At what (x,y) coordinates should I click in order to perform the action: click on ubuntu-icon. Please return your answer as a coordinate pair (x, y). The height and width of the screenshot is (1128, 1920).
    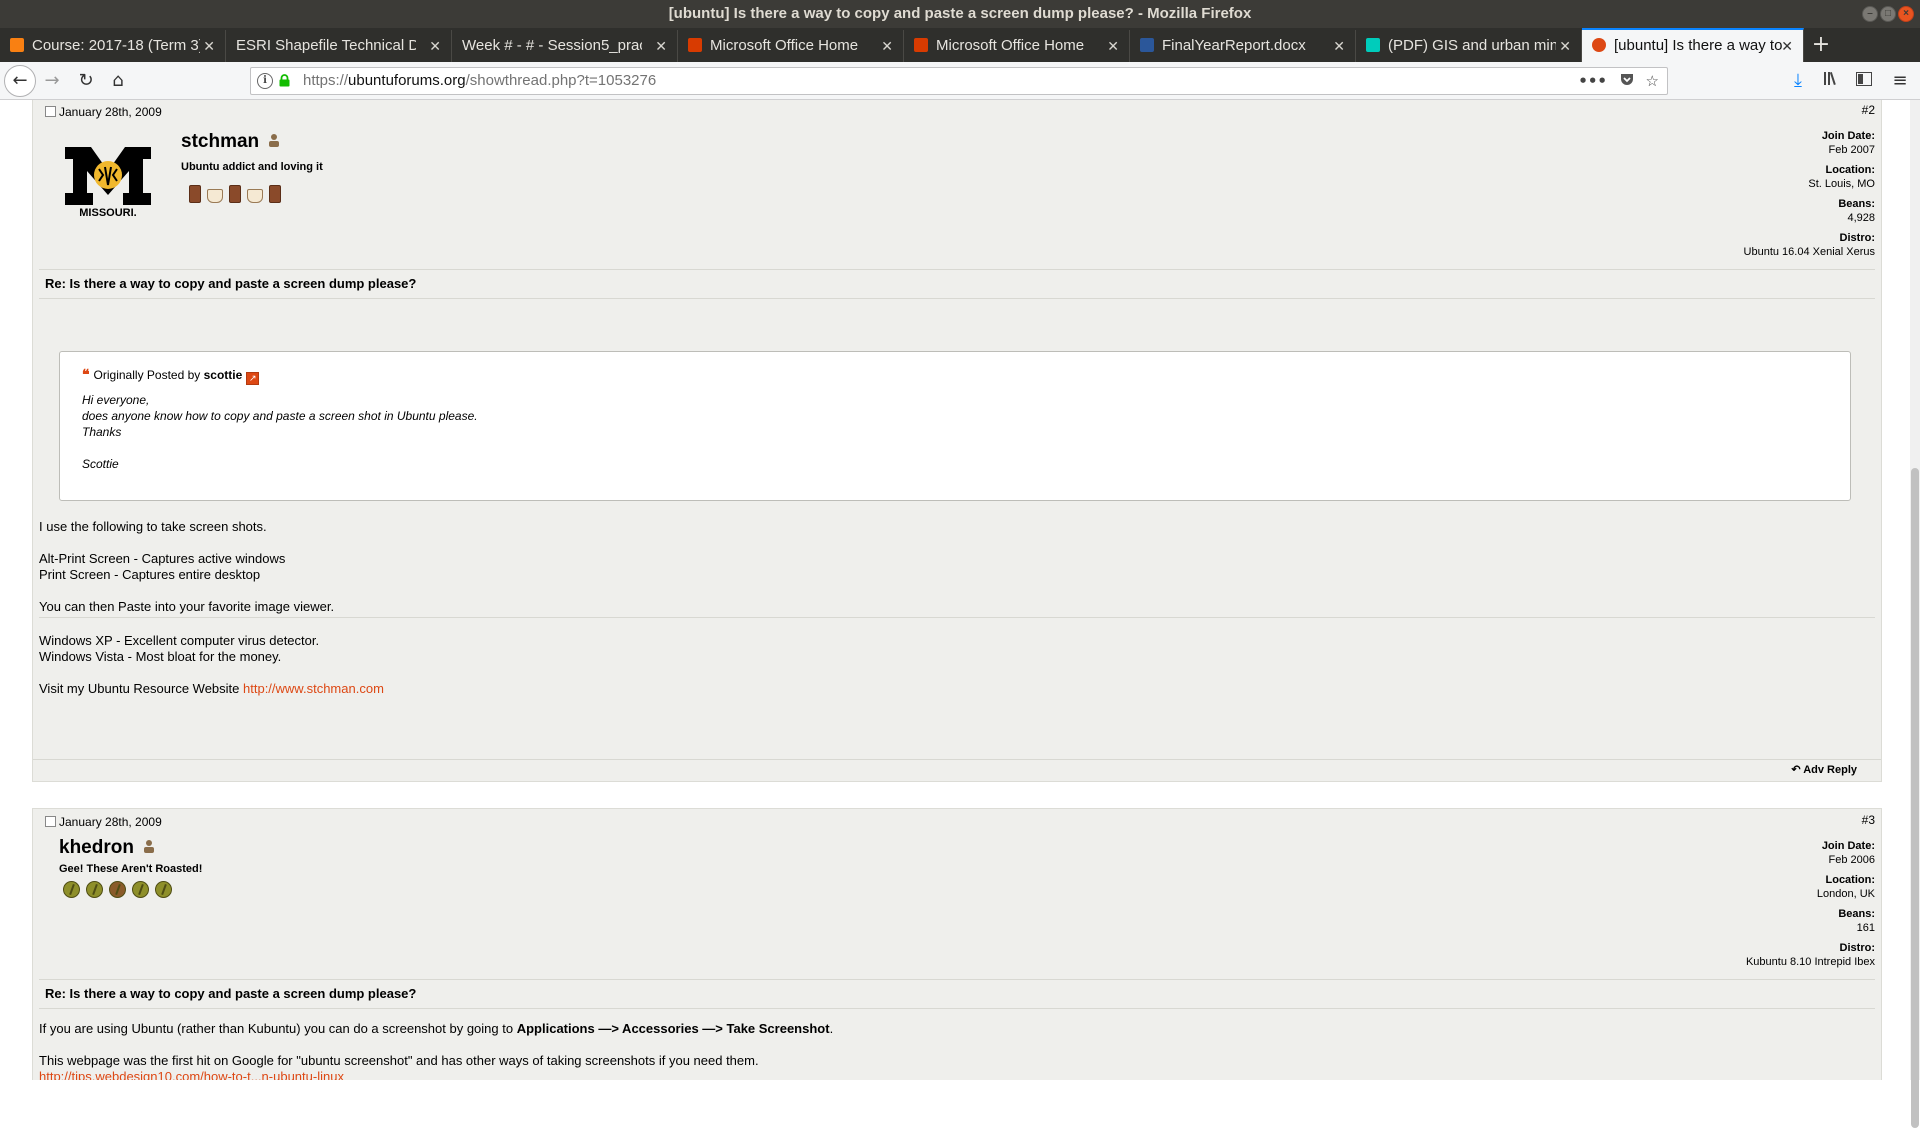
    Looking at the image, I should click on (1599, 45).